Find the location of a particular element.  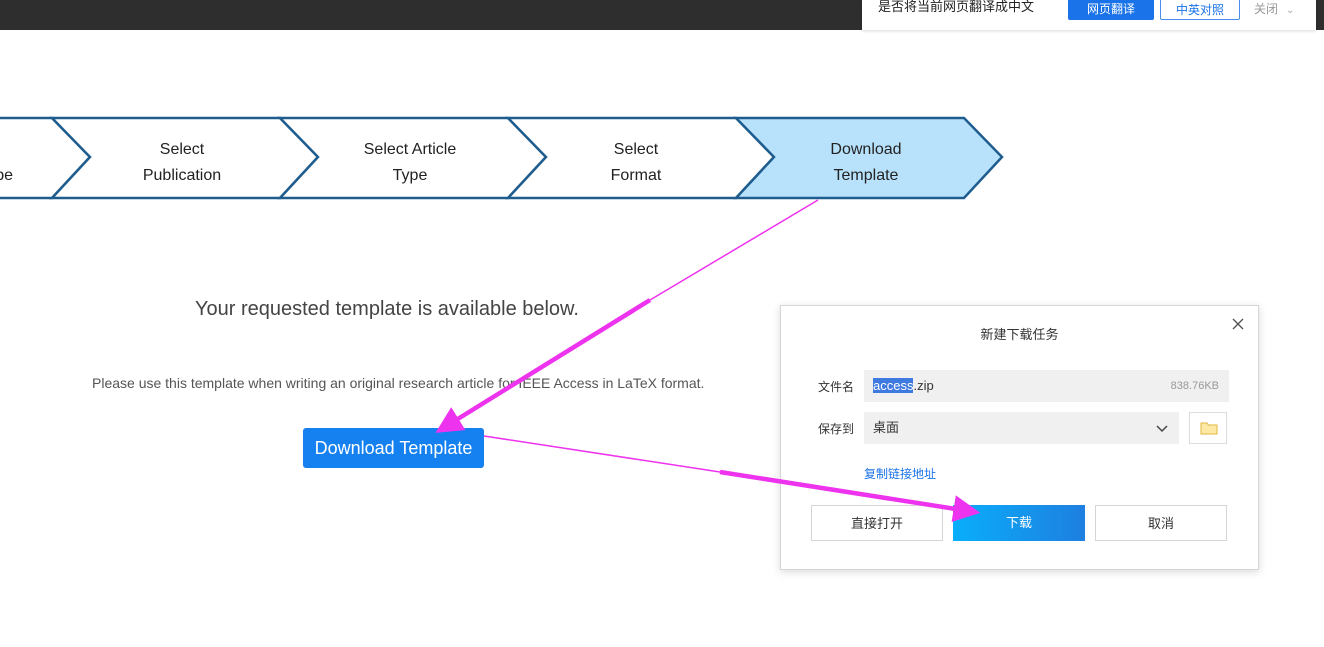

cancel-button: 取消 is located at coordinates (1161, 523).